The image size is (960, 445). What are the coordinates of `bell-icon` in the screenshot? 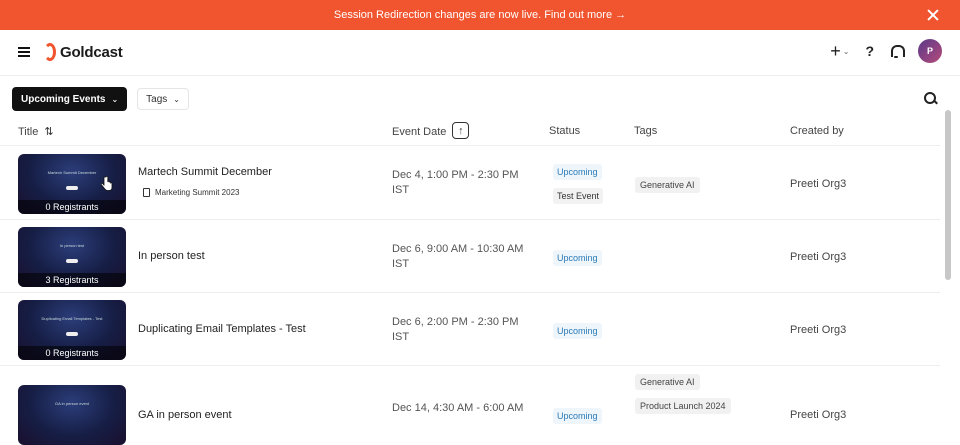 It's located at (897, 51).